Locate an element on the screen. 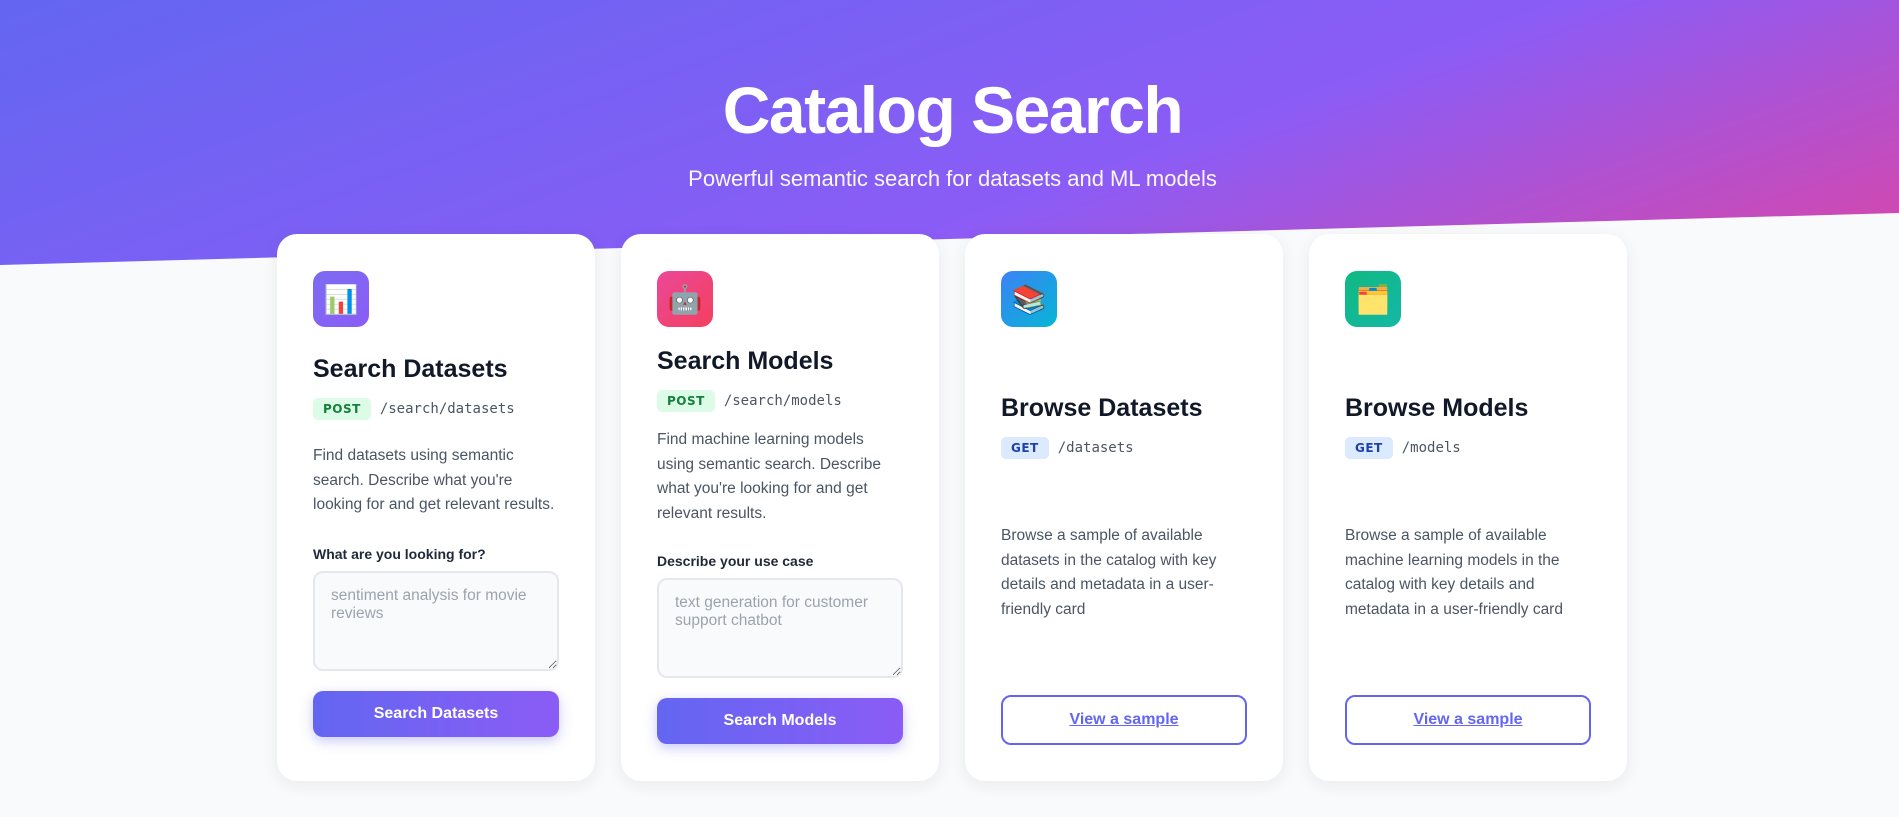 The height and width of the screenshot is (817, 1899). field-label: Describe your use case is located at coordinates (735, 561).